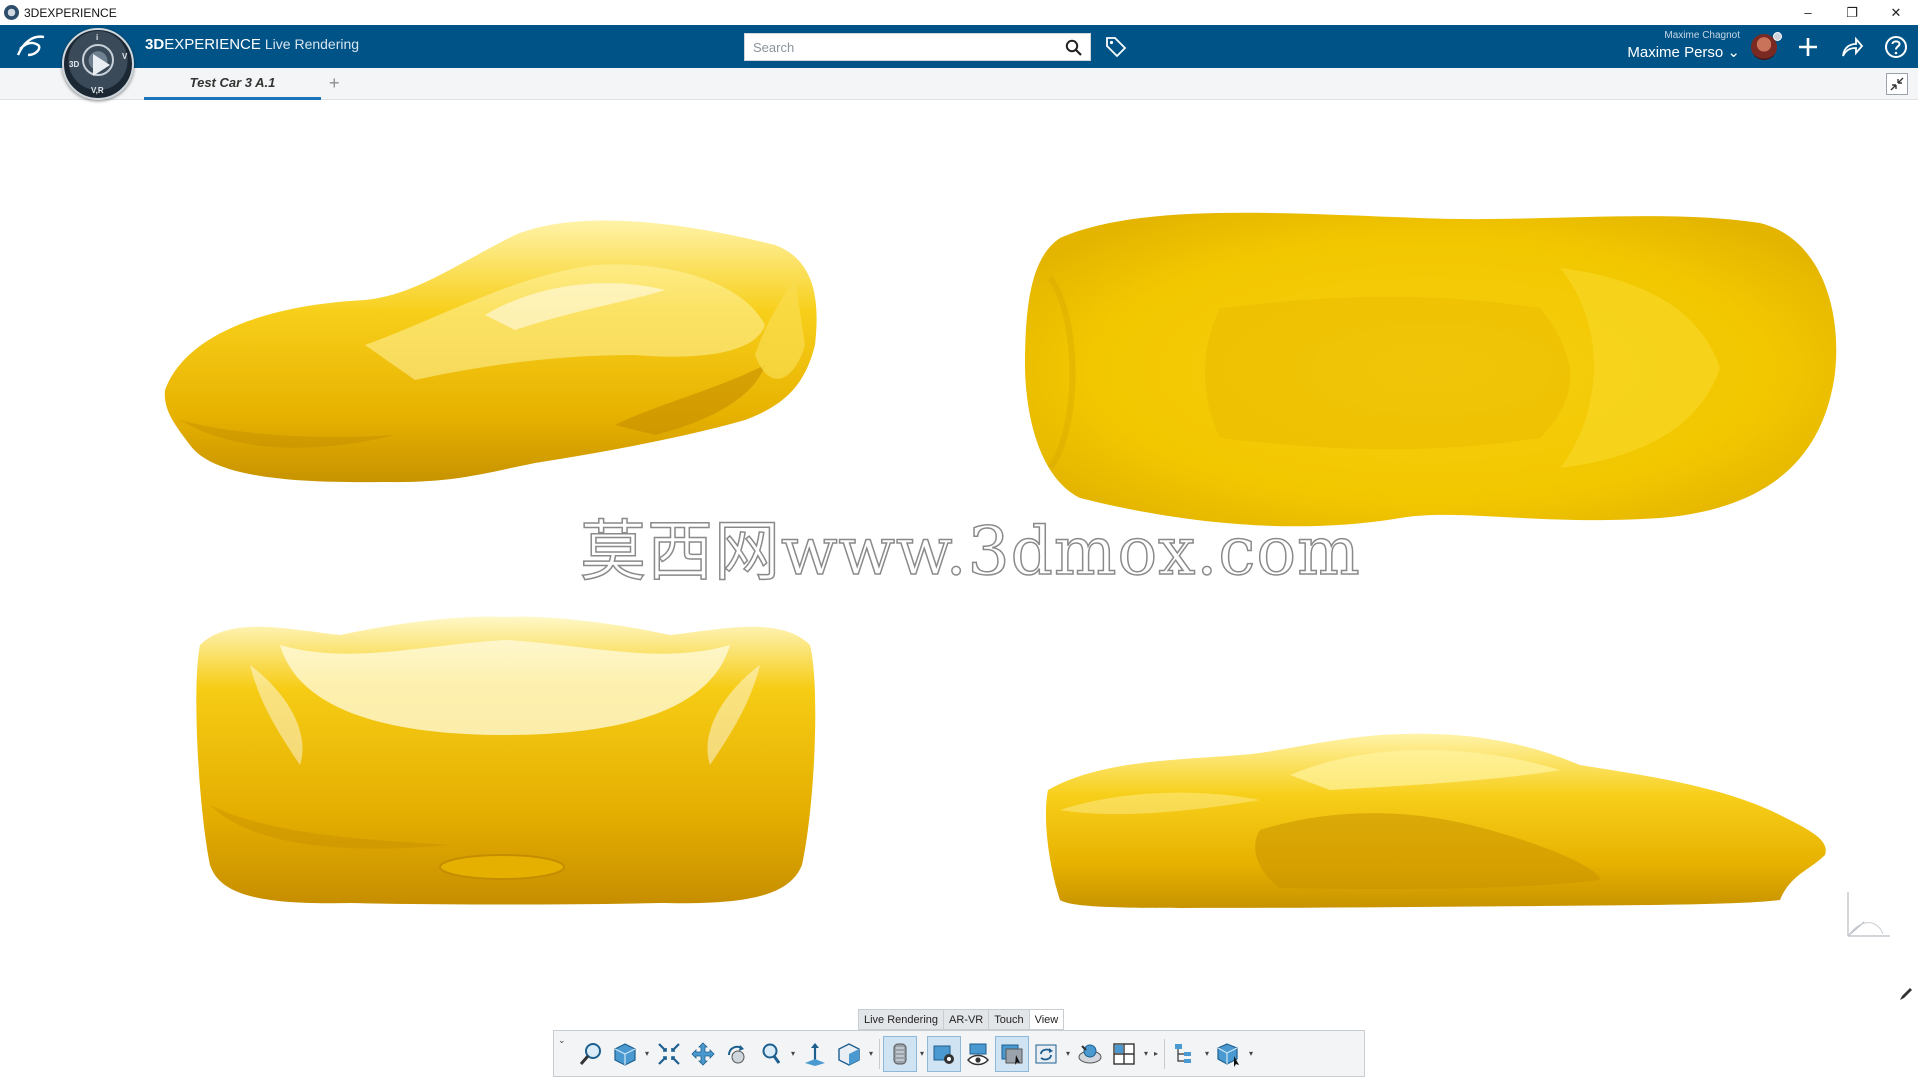 Image resolution: width=1918 pixels, height=1079 pixels. What do you see at coordinates (11, 12) in the screenshot?
I see `app-logo-icon` at bounding box center [11, 12].